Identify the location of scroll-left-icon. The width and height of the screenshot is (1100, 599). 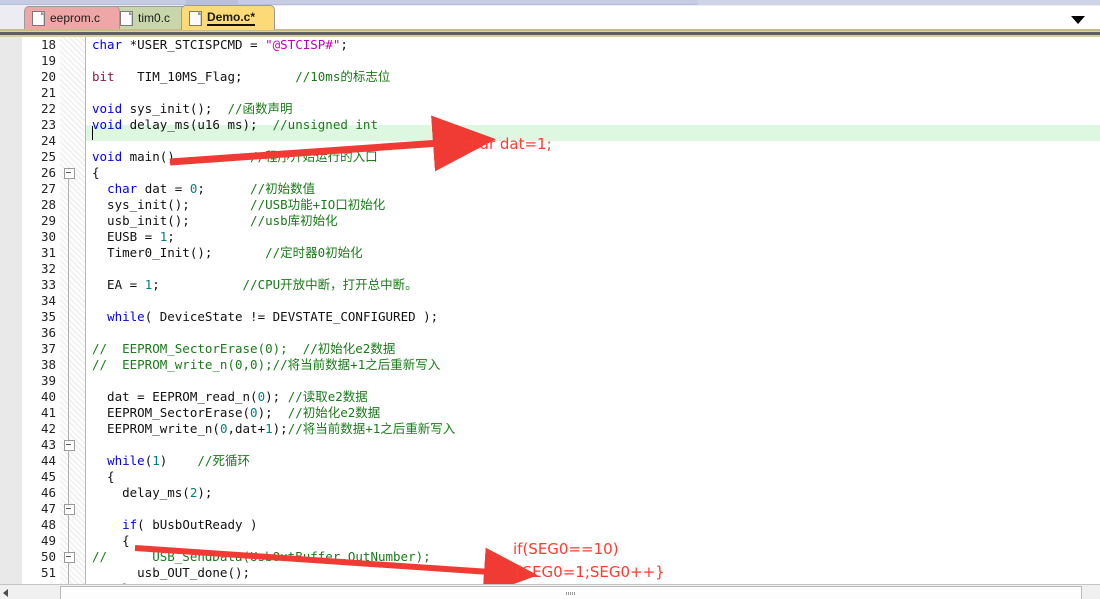
(5, 593).